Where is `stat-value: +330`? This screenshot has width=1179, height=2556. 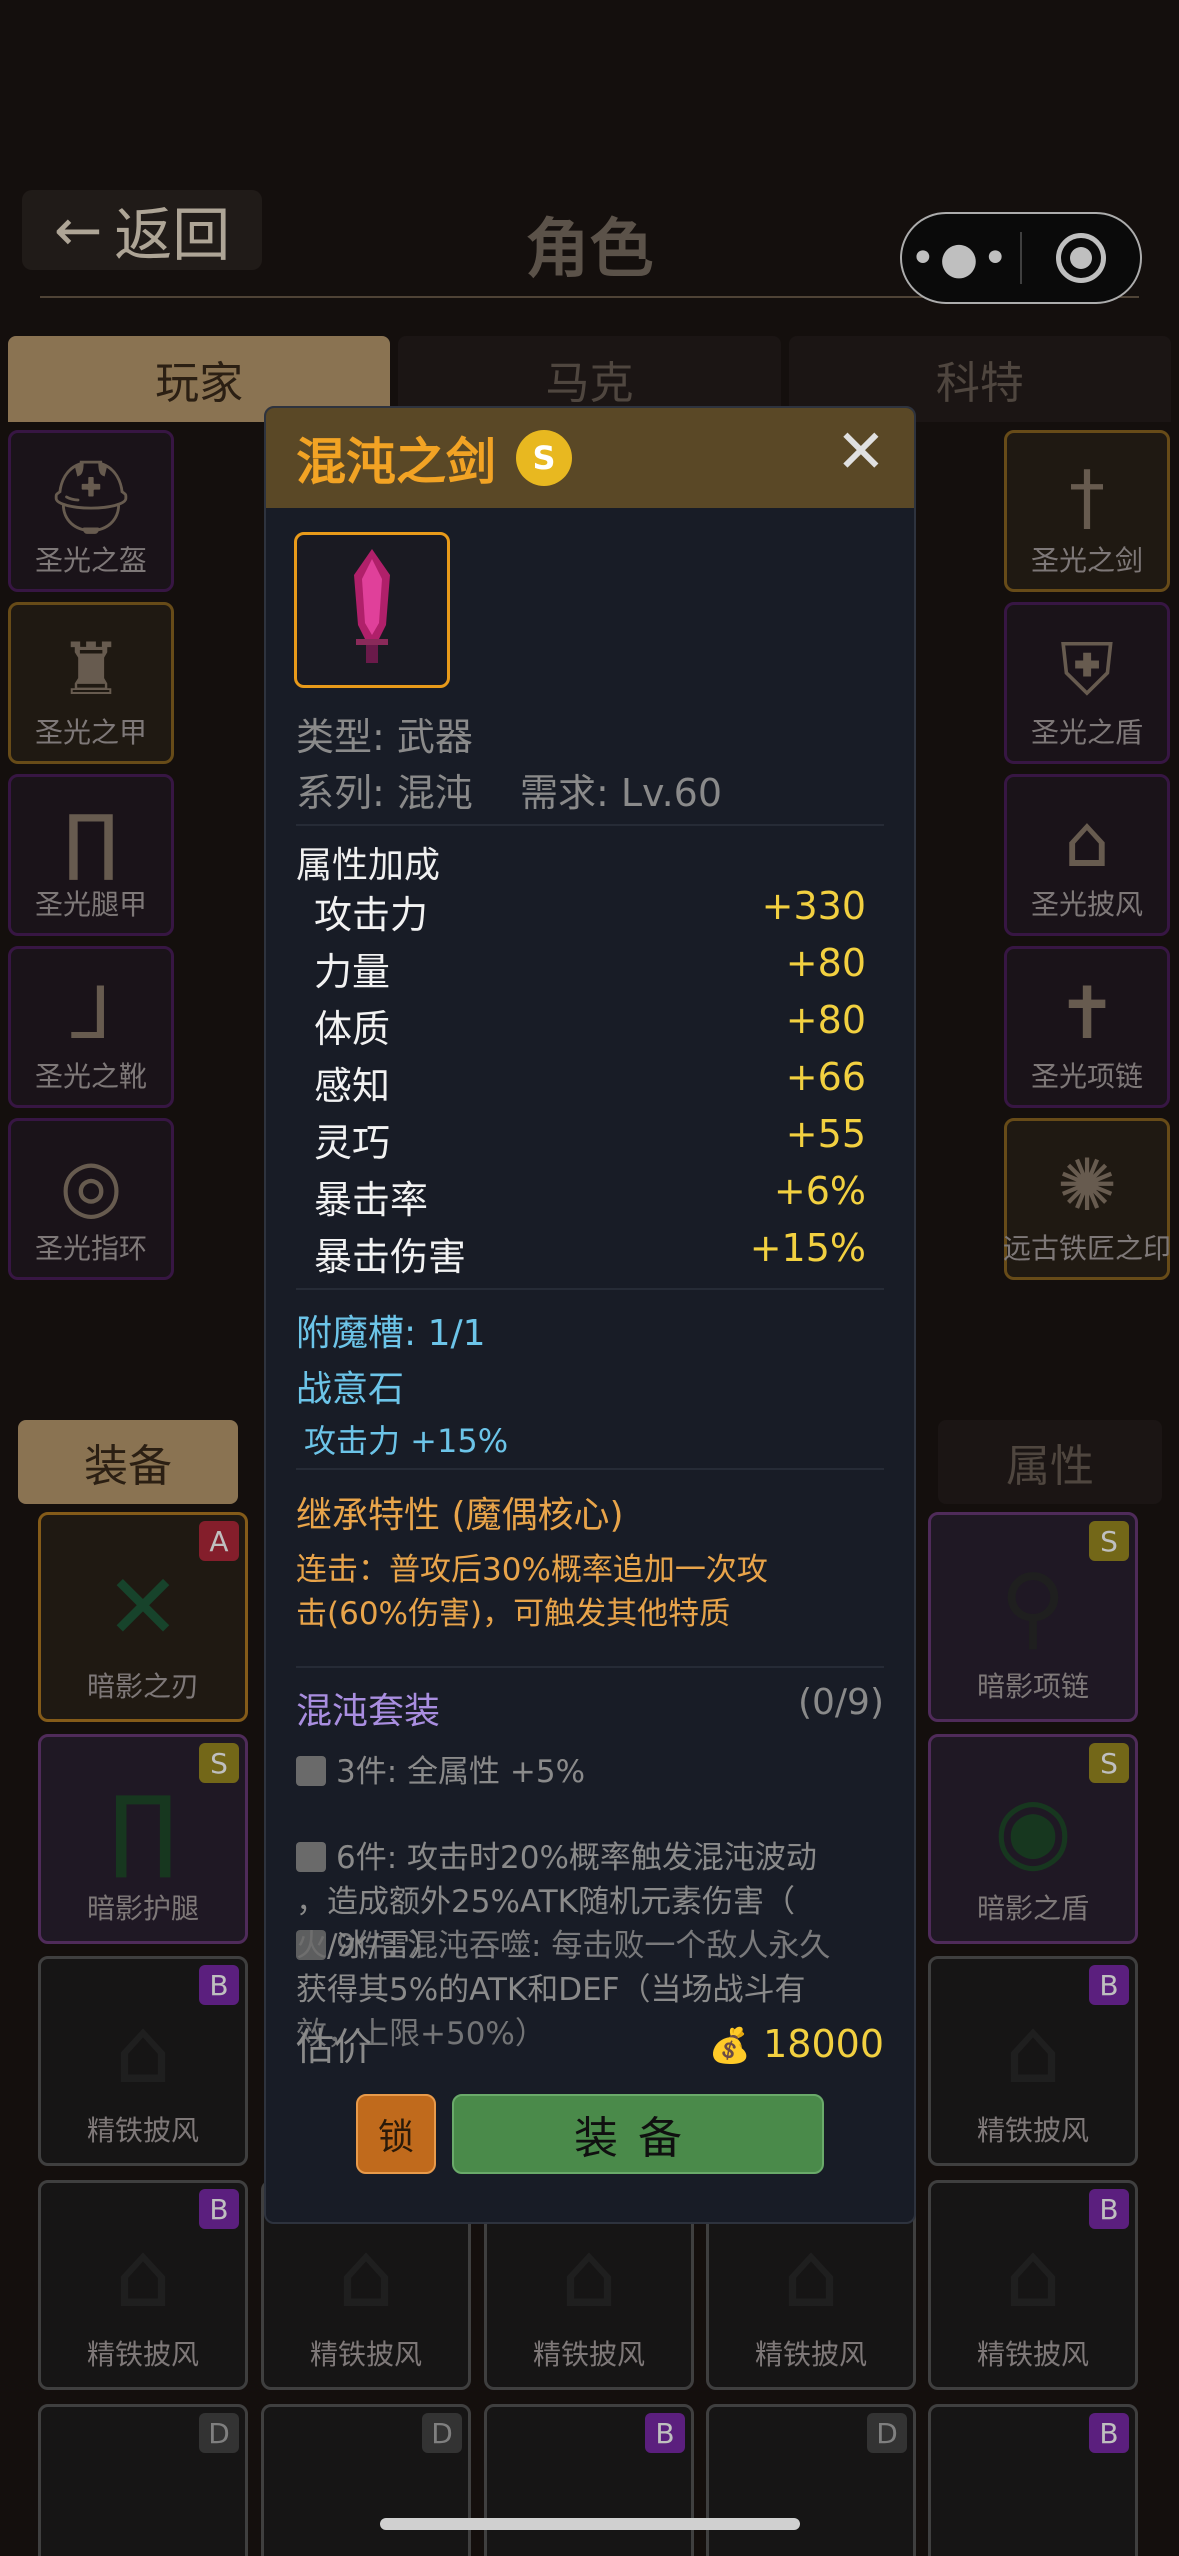
stat-value: +330 is located at coordinates (813, 906).